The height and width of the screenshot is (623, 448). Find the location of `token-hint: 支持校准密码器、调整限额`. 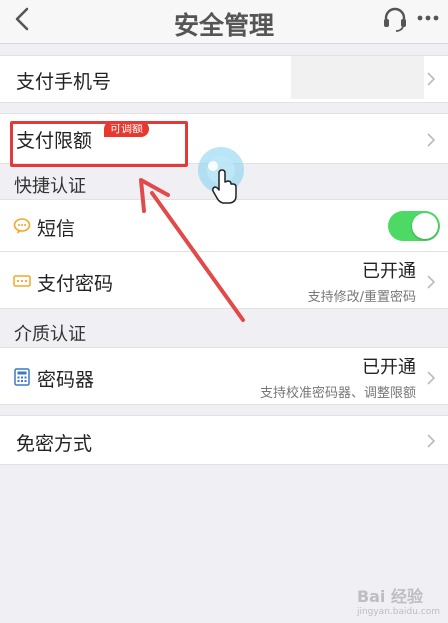

token-hint: 支持校准密码器、调整限额 is located at coordinates (337, 393).